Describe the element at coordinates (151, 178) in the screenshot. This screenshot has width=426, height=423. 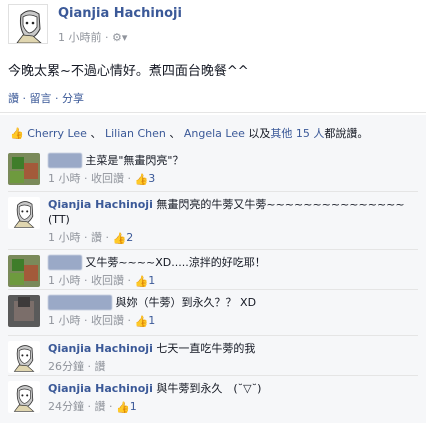
I see `comment-like-count: 3` at that location.